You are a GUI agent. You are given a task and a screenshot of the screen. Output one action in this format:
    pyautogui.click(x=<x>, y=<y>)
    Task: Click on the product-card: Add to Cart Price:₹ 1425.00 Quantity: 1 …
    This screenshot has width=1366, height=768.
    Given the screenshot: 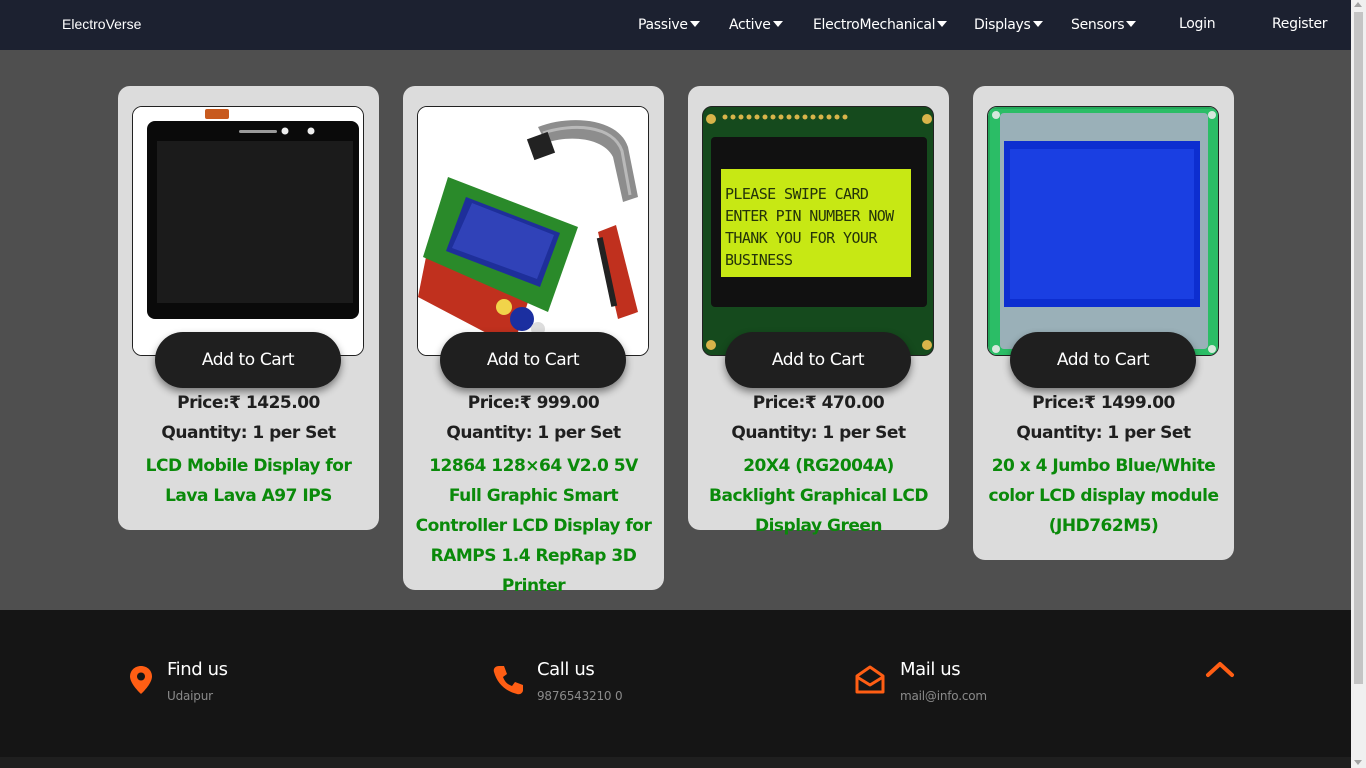 What is the action you would take?
    pyautogui.click(x=248, y=308)
    